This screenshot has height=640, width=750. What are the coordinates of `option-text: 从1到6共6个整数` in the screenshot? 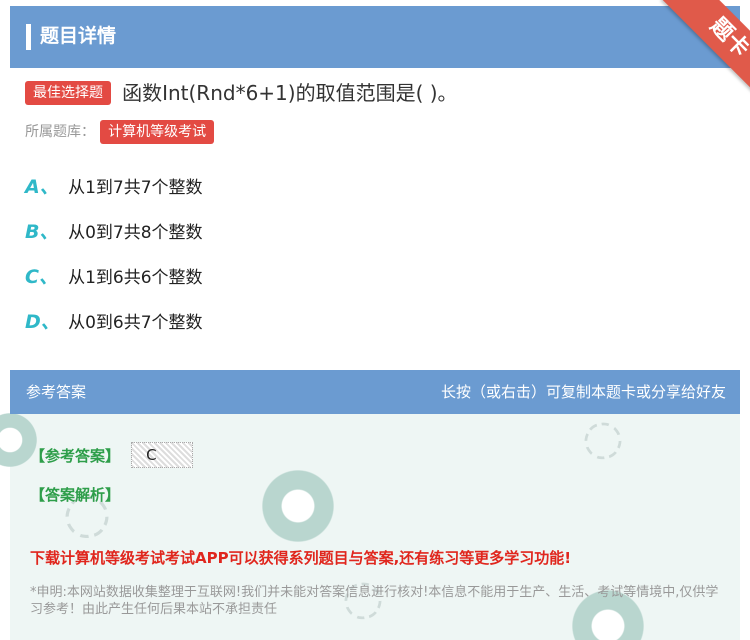 It's located at (135, 278).